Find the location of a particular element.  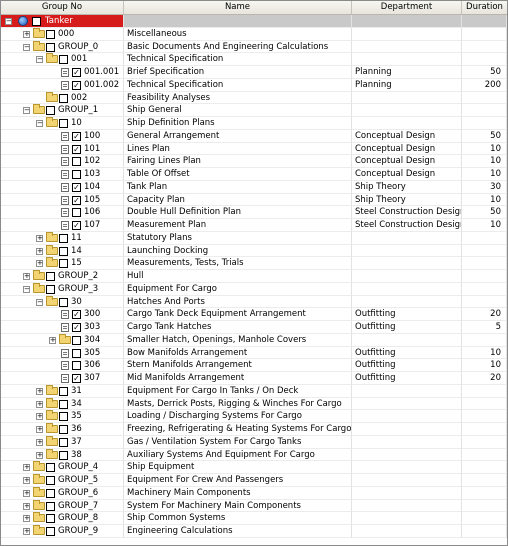

tree-row: − 30 Hatches And Ports is located at coordinates (254, 302).